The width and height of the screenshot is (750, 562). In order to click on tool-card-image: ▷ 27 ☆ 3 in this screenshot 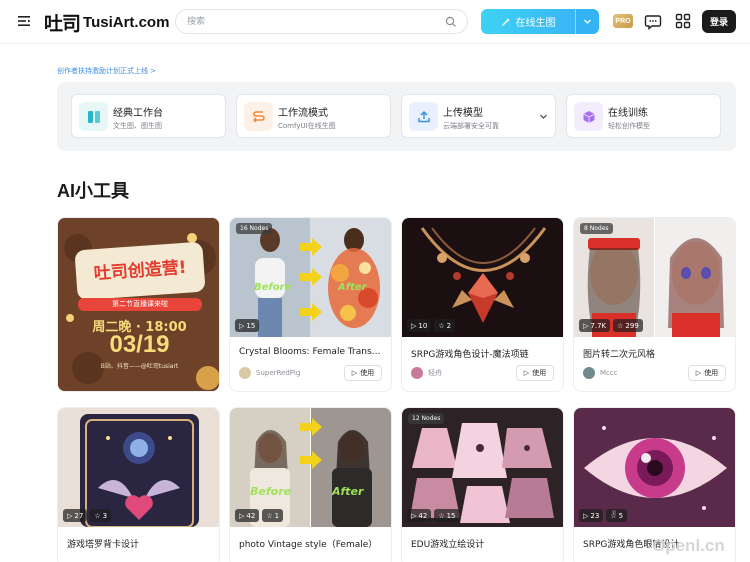, I will do `click(138, 467)`.